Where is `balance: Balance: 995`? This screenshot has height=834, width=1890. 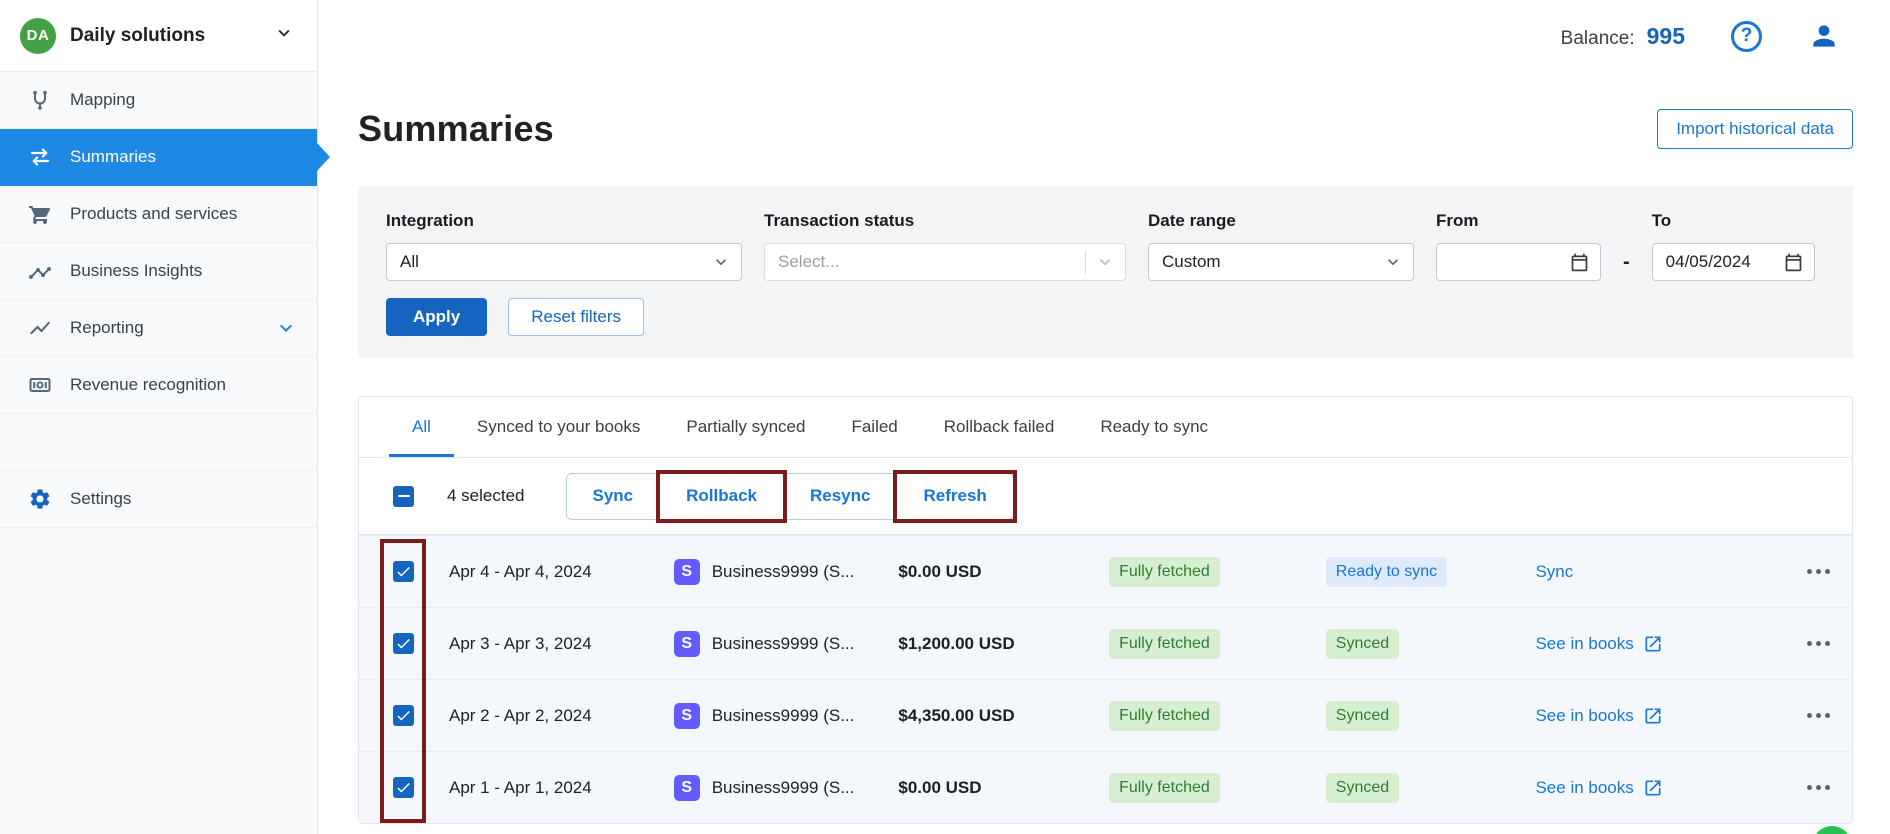 balance: Balance: 995 is located at coordinates (1623, 36).